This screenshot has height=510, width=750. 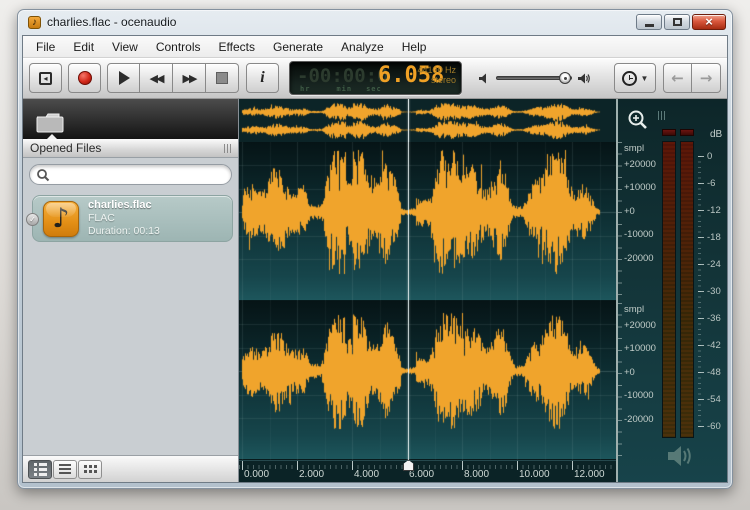 I want to click on time-tick-12: 12.000, so click(x=589, y=474).